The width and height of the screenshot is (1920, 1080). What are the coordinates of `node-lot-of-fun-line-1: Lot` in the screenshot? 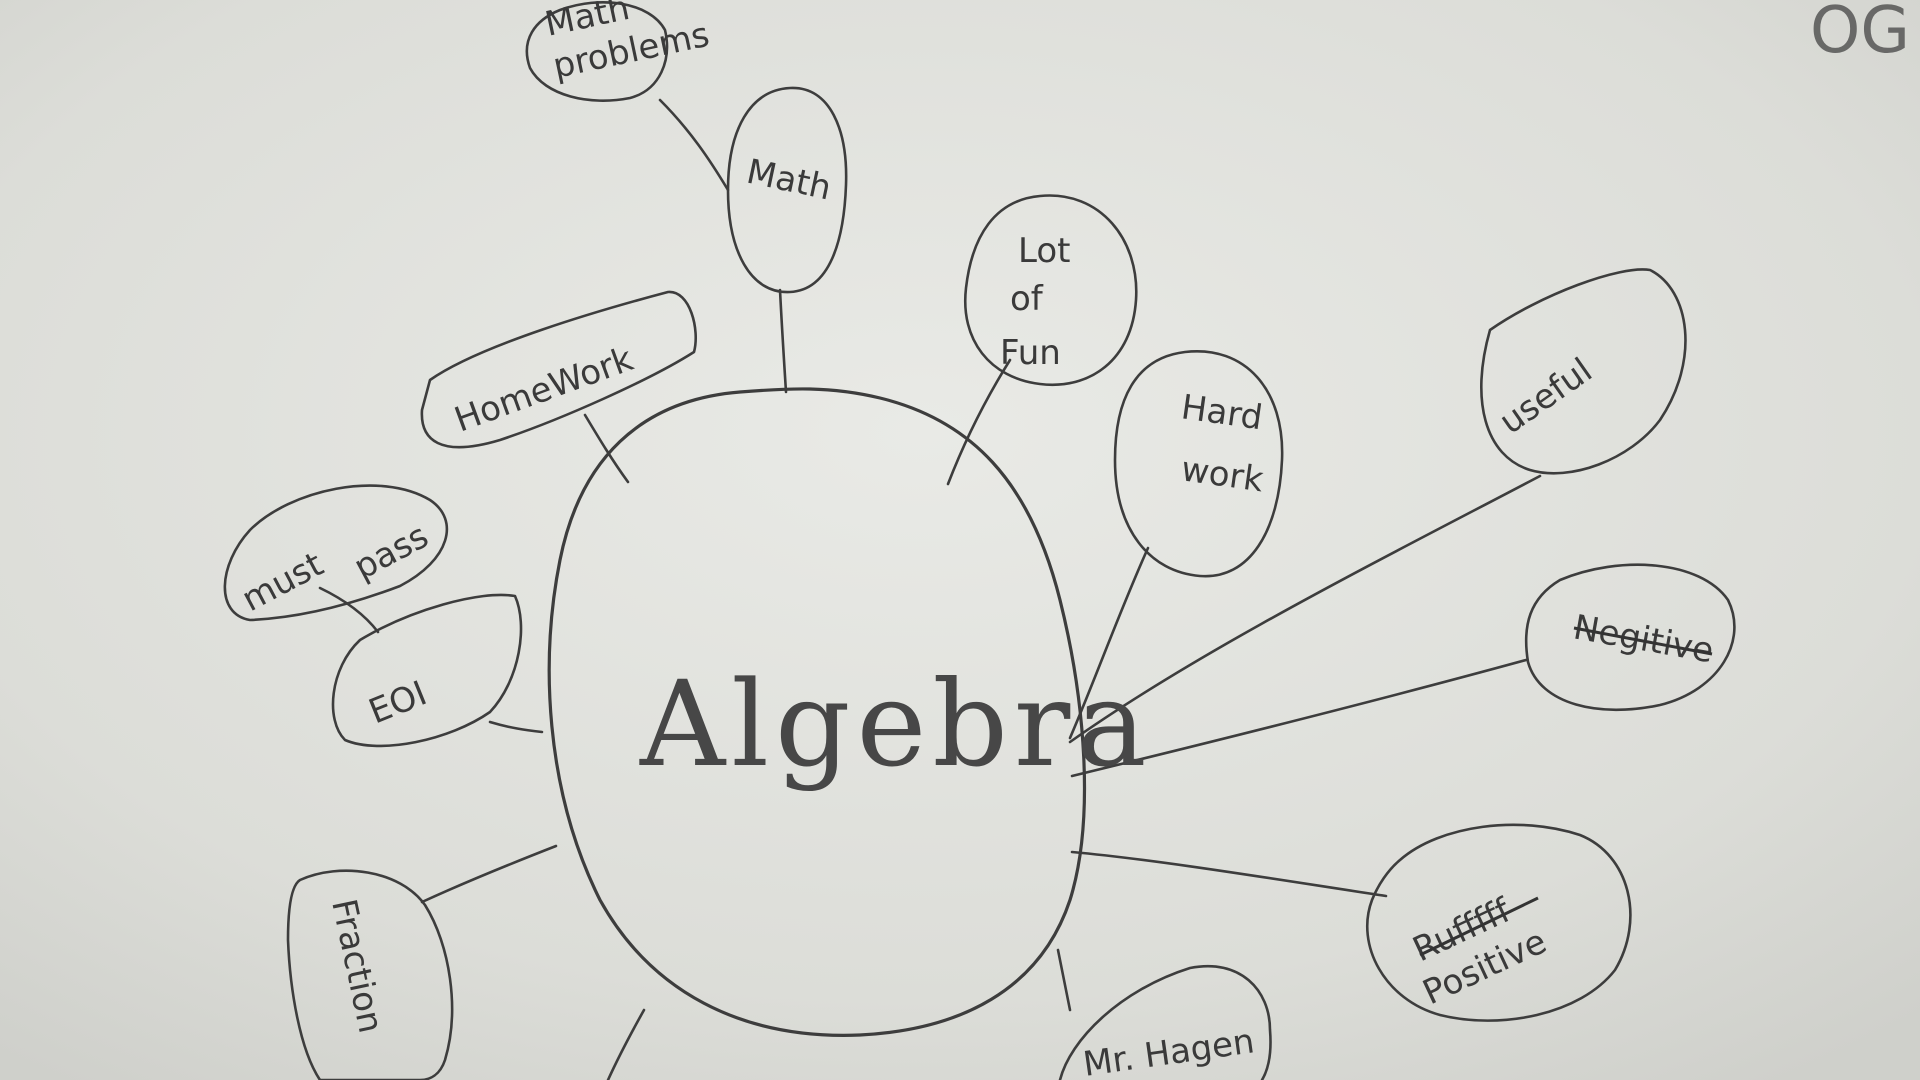 It's located at (1044, 251).